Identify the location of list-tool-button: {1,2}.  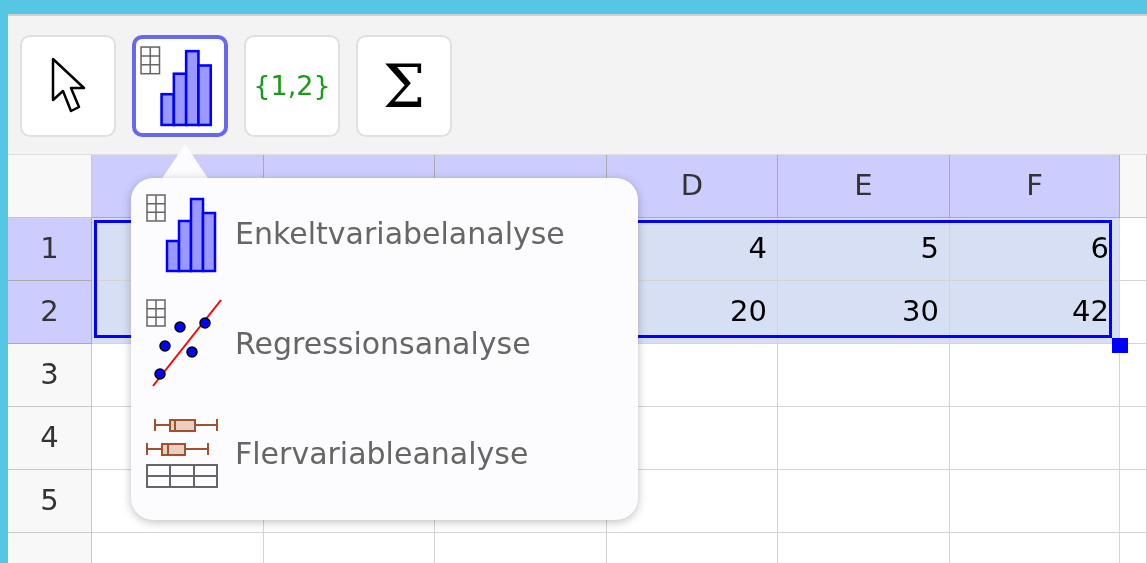
(292, 86).